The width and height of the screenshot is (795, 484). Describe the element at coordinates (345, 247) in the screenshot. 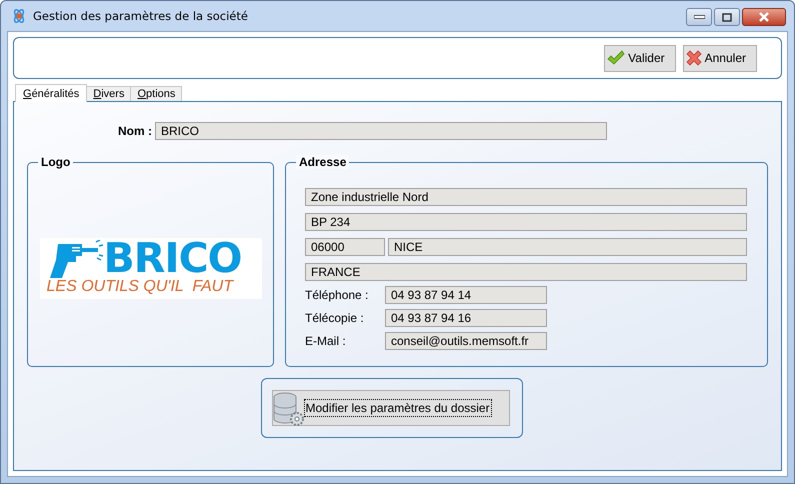

I see `input-field: 06000` at that location.